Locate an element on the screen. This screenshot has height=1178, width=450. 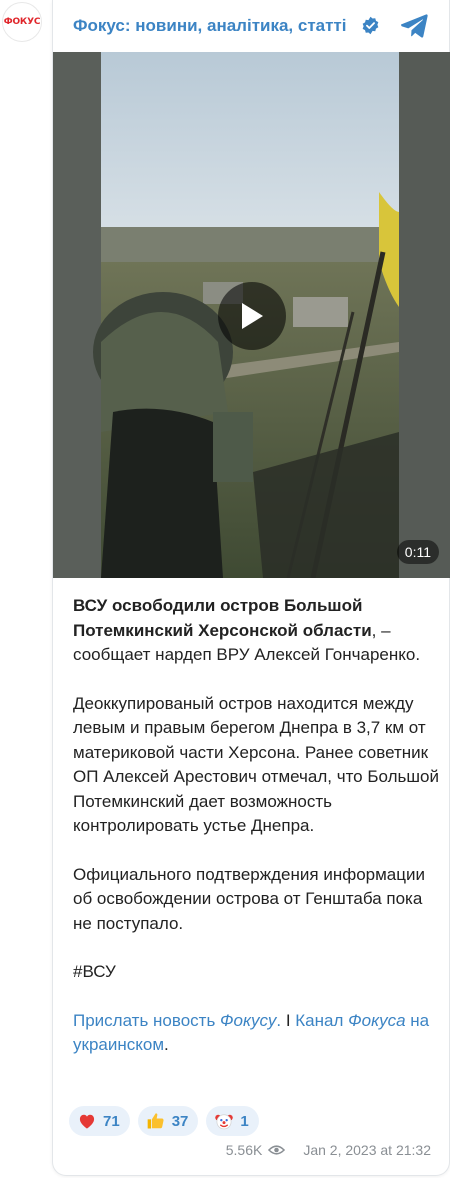
post-date: Jan 2, 2023 at 21:32 is located at coordinates (367, 1150).